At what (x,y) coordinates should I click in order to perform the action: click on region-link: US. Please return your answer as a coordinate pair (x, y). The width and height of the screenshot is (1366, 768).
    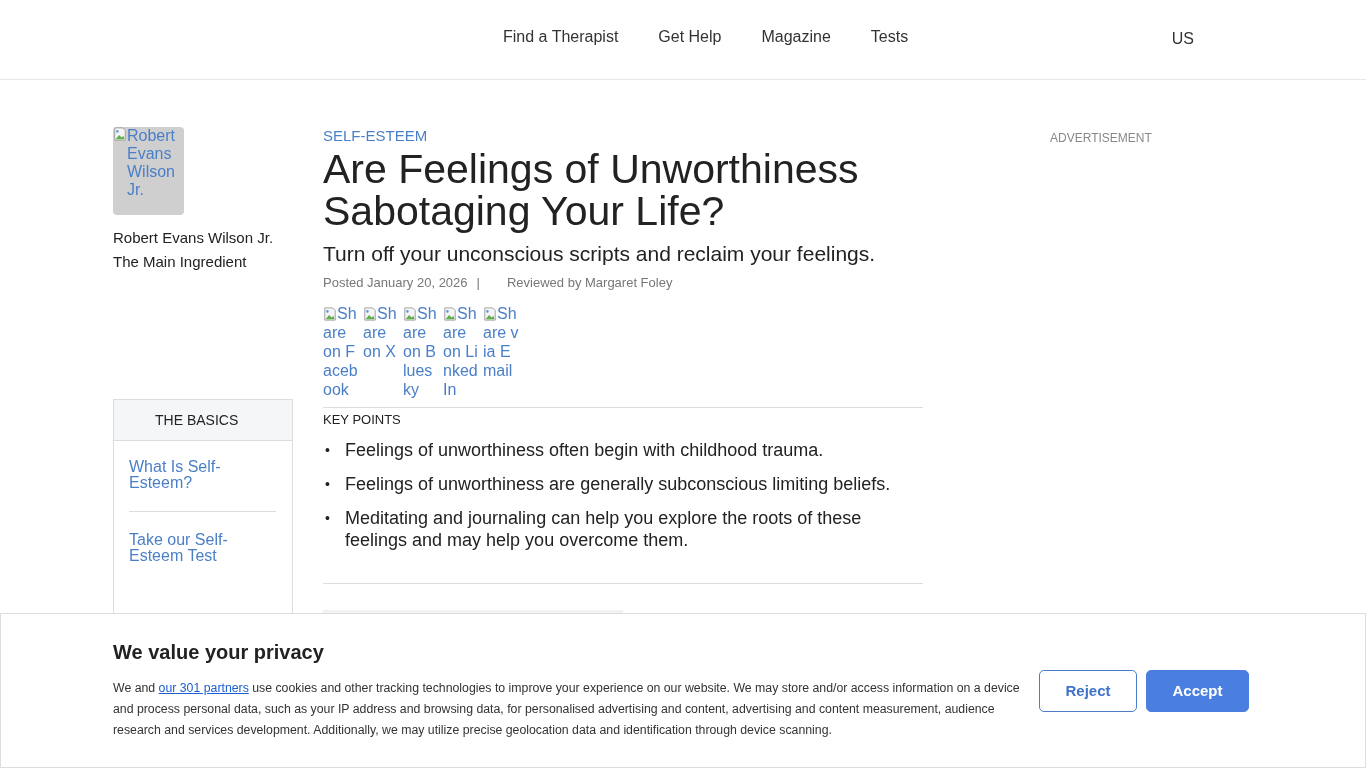
    Looking at the image, I should click on (1182, 39).